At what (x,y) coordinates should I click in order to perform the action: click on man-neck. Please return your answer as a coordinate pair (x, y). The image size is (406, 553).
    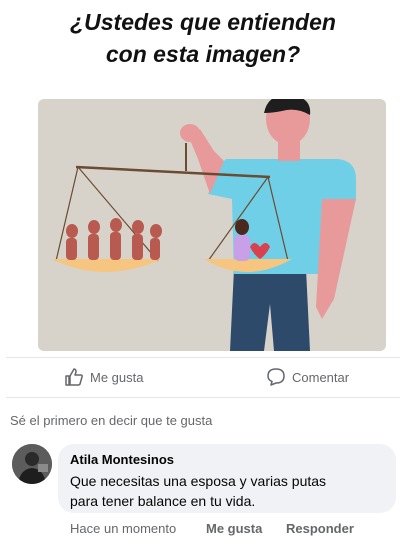
    Looking at the image, I should click on (289, 151).